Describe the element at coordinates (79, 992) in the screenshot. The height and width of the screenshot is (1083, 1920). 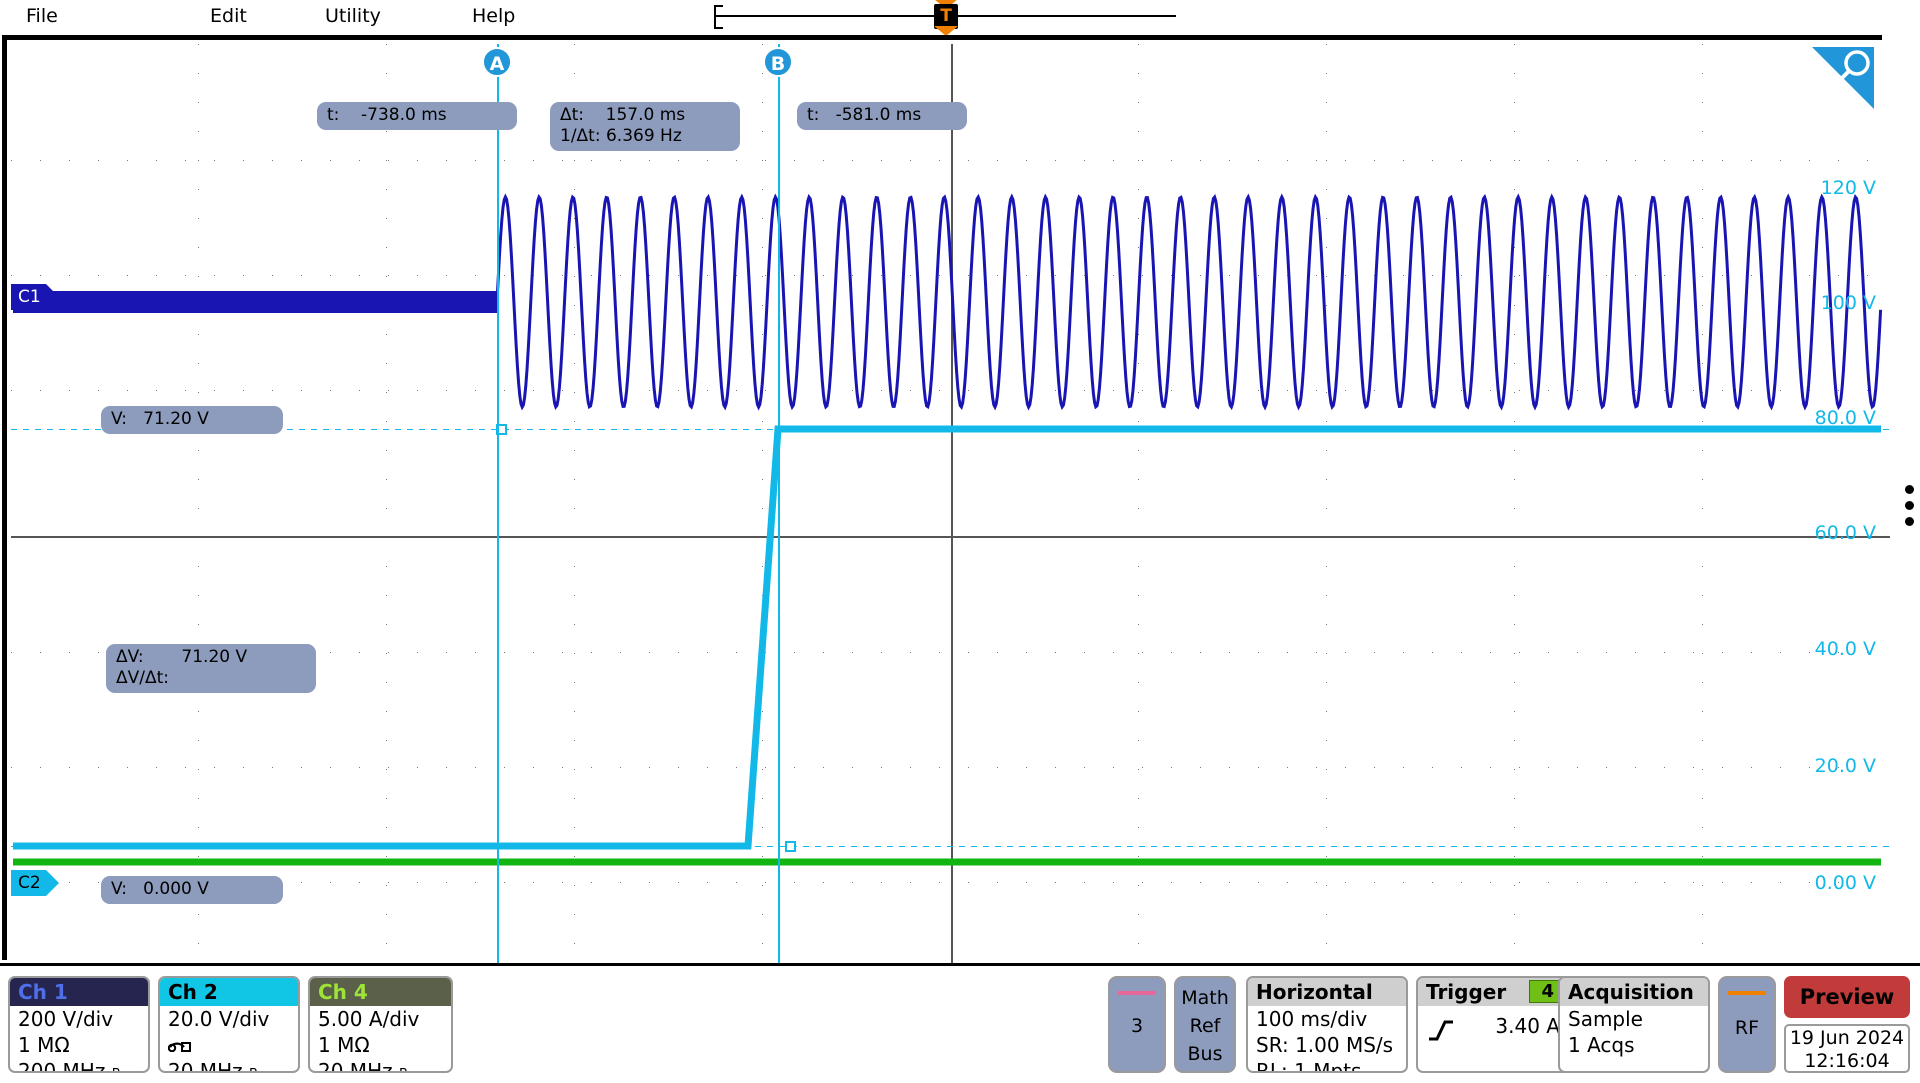
I see `channel-card-ch1-header: Ch 1` at that location.